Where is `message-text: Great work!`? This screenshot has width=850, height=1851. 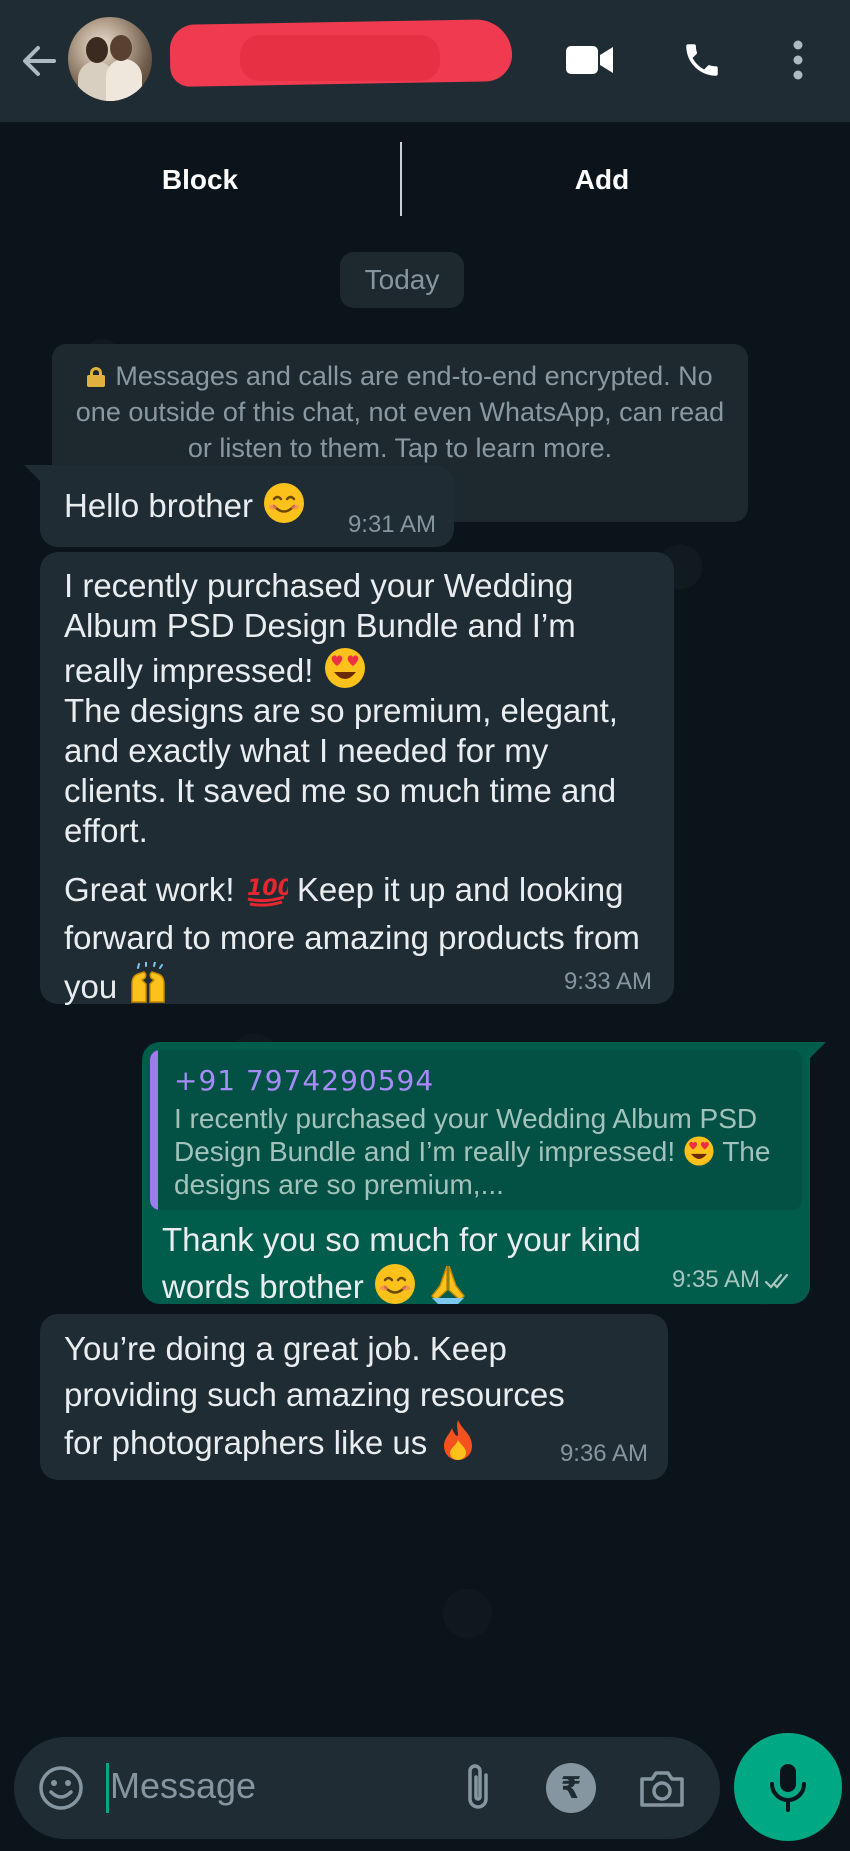 message-text: Great work! is located at coordinates (149, 889).